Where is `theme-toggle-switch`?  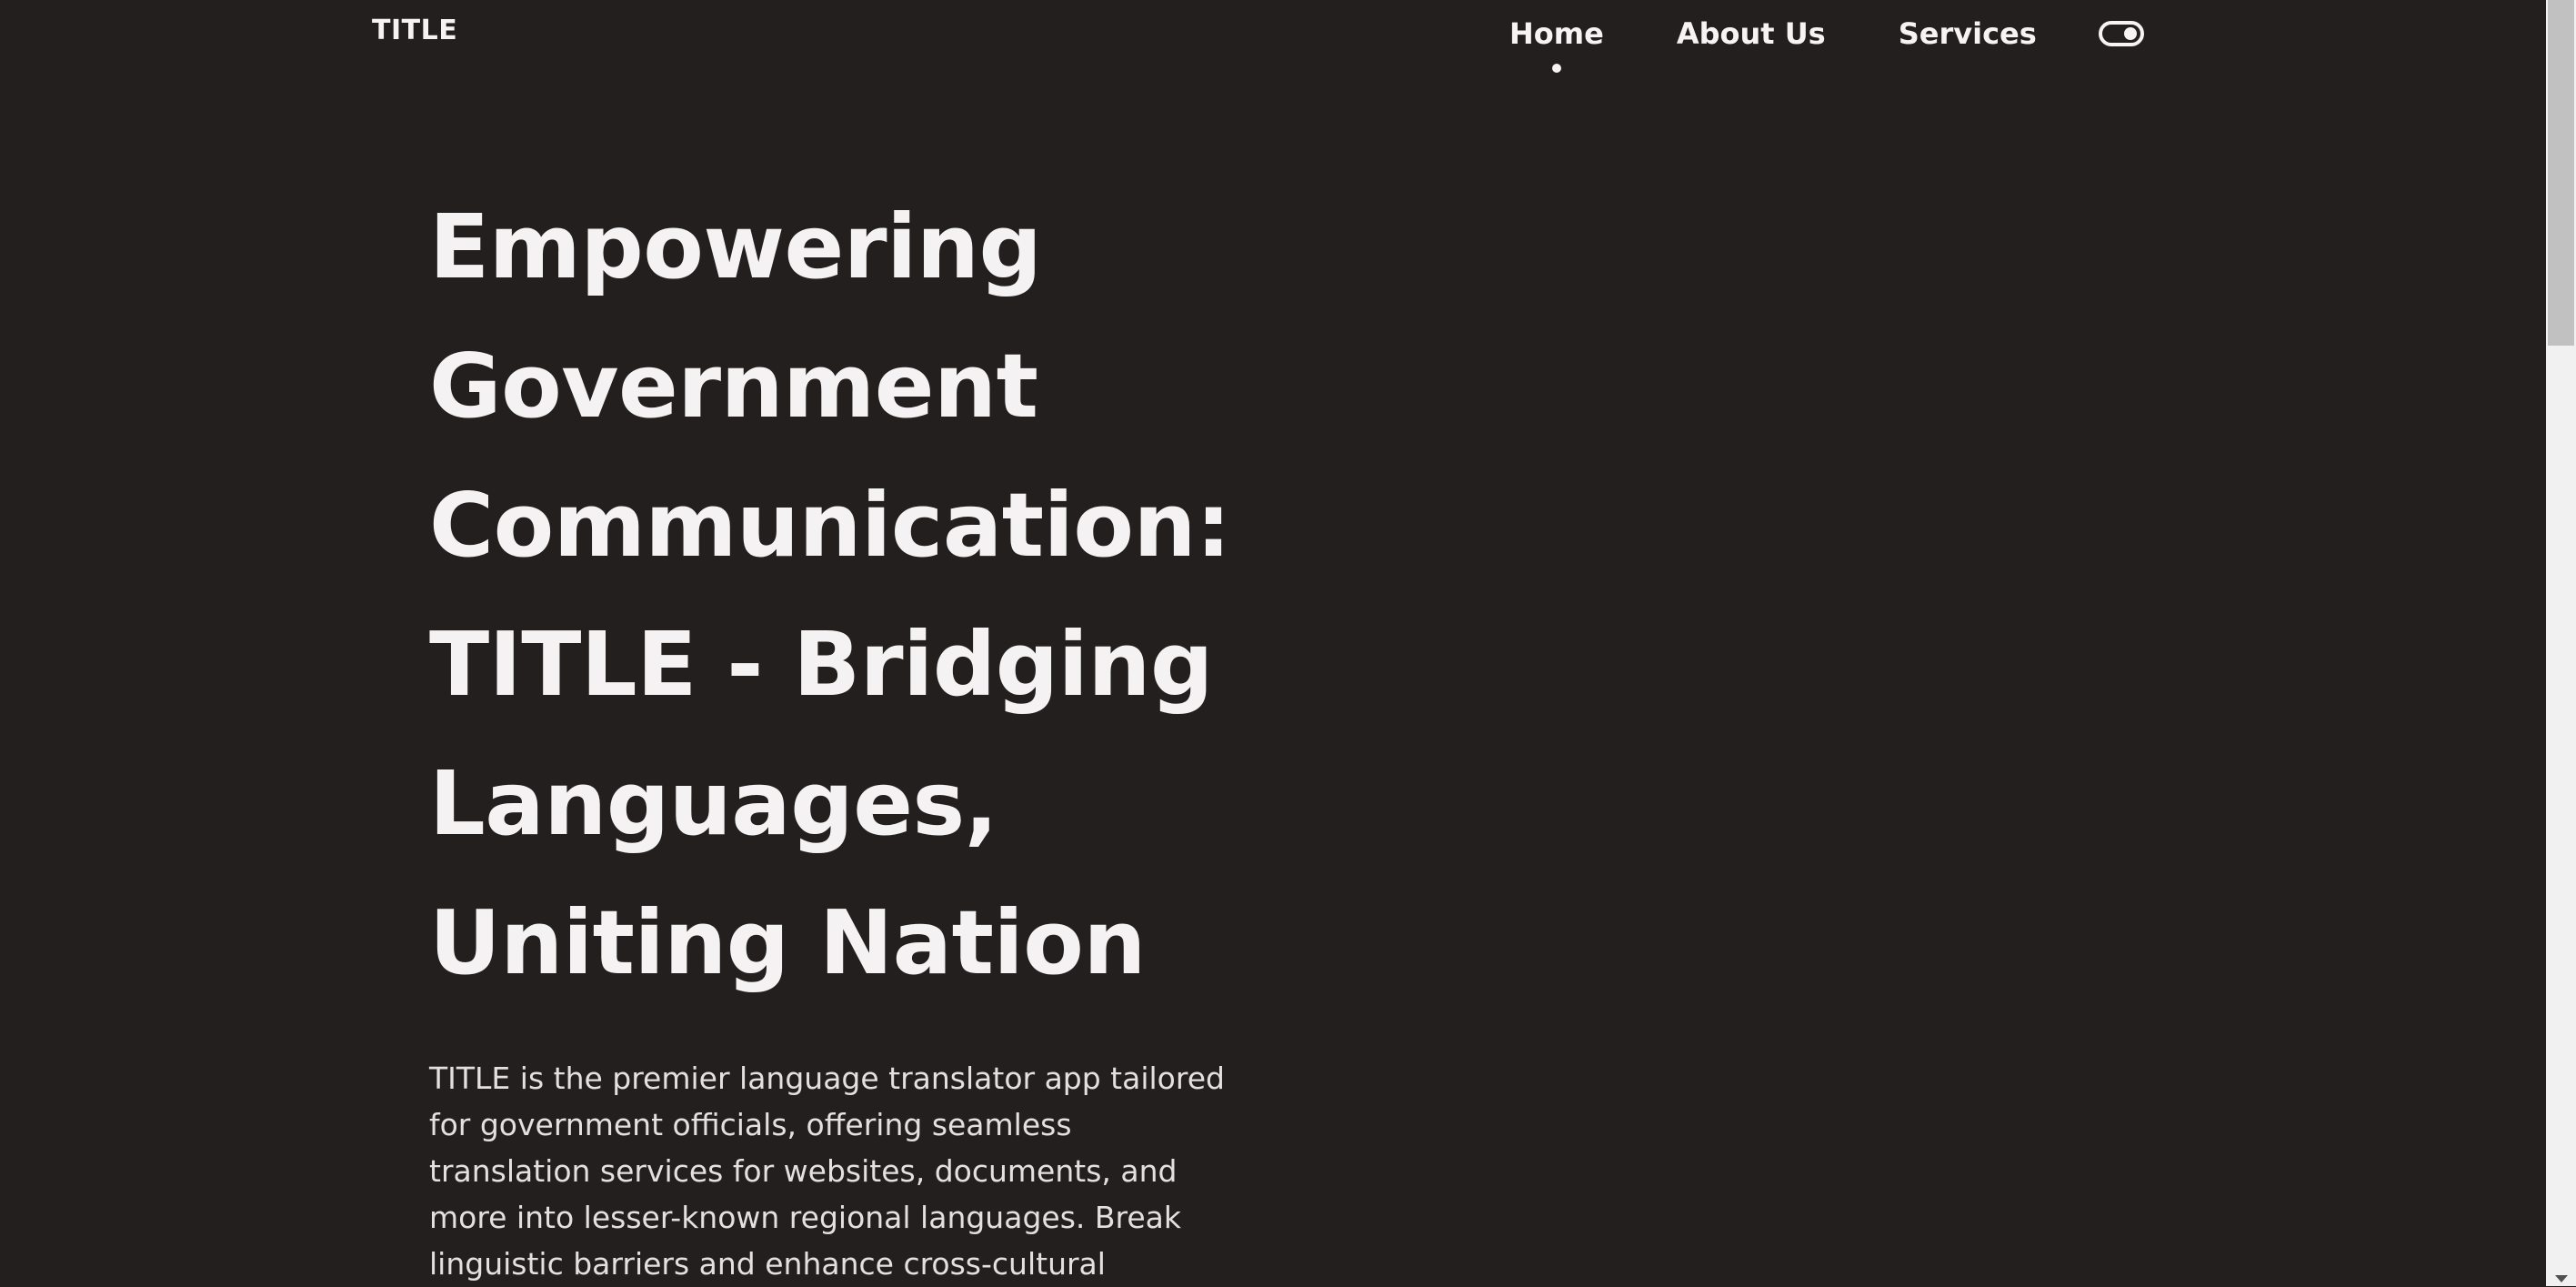 theme-toggle-switch is located at coordinates (2121, 34).